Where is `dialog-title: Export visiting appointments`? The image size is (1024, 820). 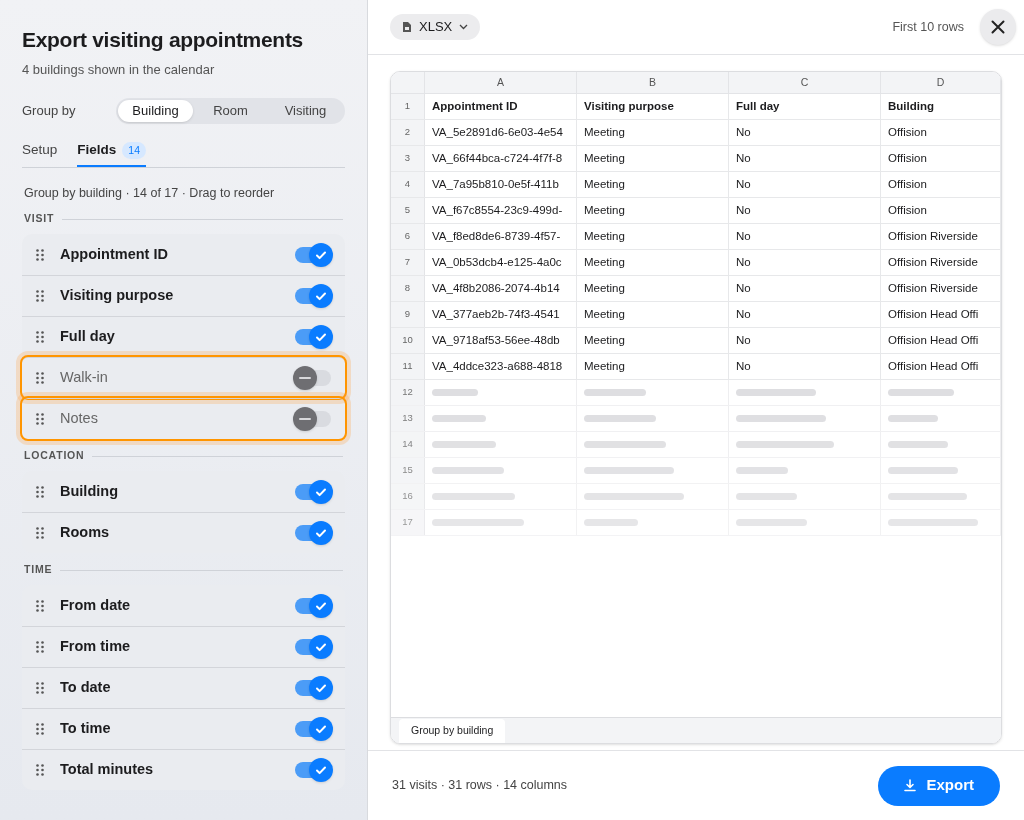 dialog-title: Export visiting appointments is located at coordinates (163, 40).